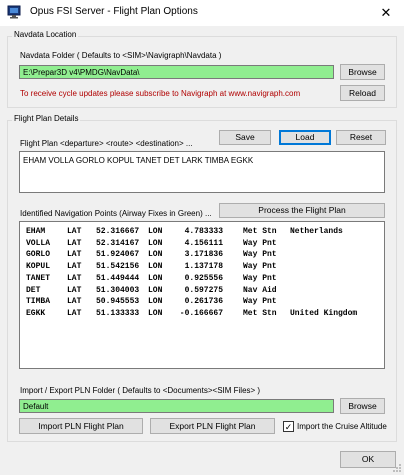 The width and height of the screenshot is (404, 475). I want to click on save-button: Save, so click(245, 137).